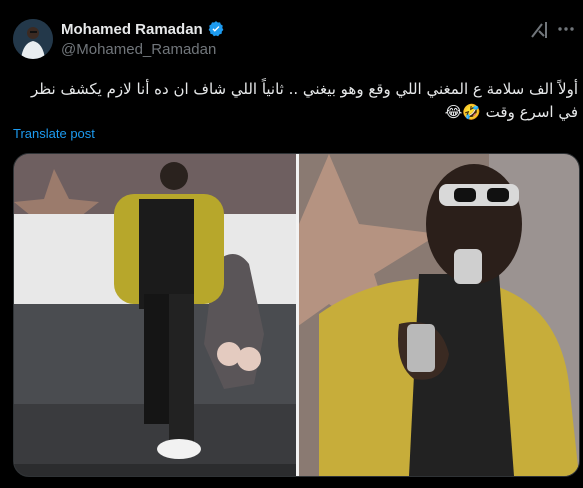 Image resolution: width=583 pixels, height=488 pixels. What do you see at coordinates (138, 49) in the screenshot?
I see `author-handle: @Mohamed_Ramadan` at bounding box center [138, 49].